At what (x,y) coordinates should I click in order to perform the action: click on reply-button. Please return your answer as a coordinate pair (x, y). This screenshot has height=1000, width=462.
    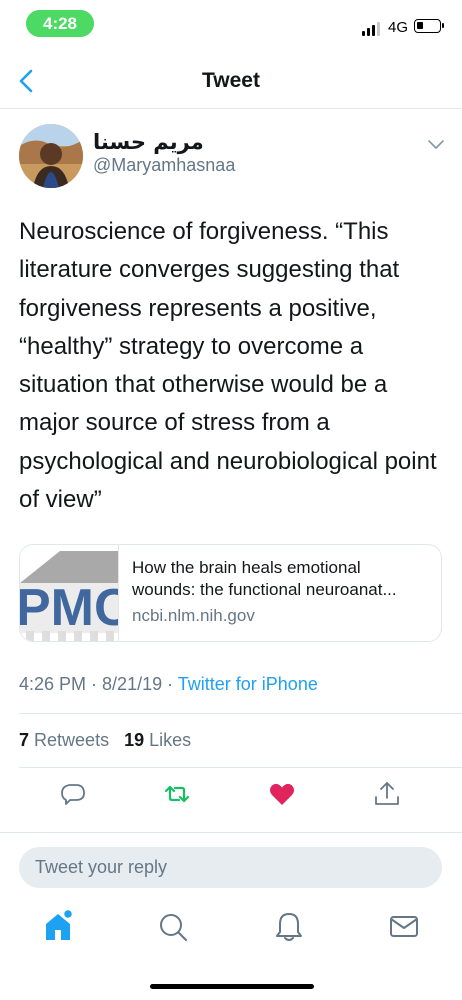
    Looking at the image, I should click on (73, 794).